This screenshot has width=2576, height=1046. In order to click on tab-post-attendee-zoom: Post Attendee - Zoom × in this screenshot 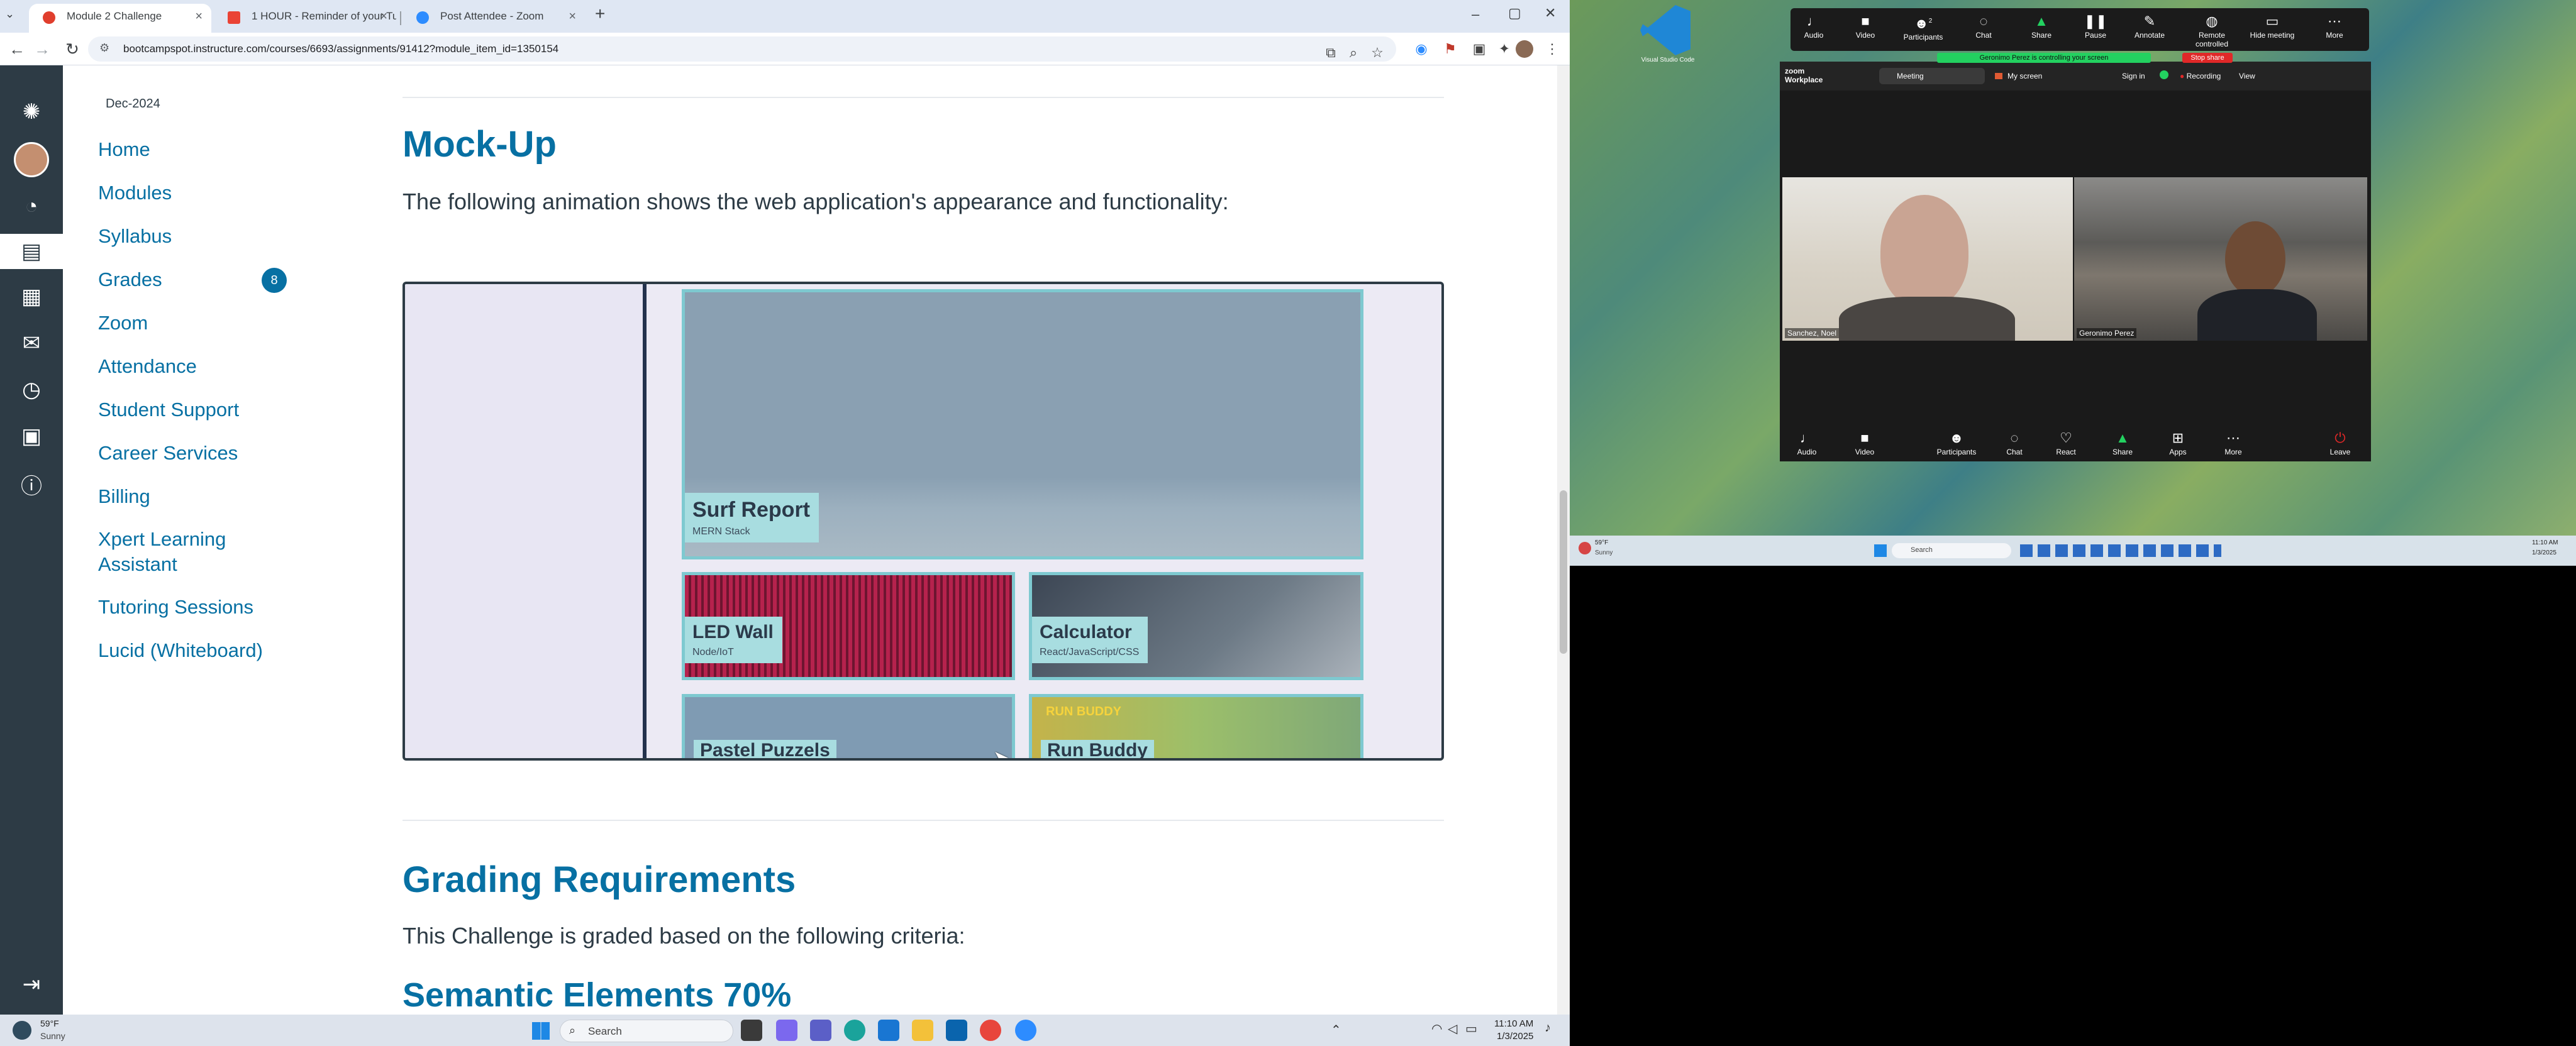, I will do `click(493, 19)`.